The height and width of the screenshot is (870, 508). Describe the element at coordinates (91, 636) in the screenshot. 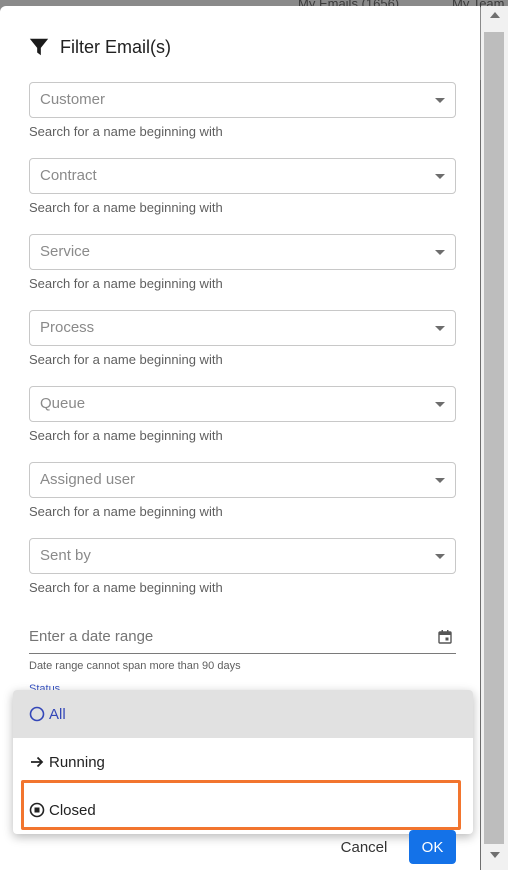

I see `date-range-placeholder: Enter a date range` at that location.